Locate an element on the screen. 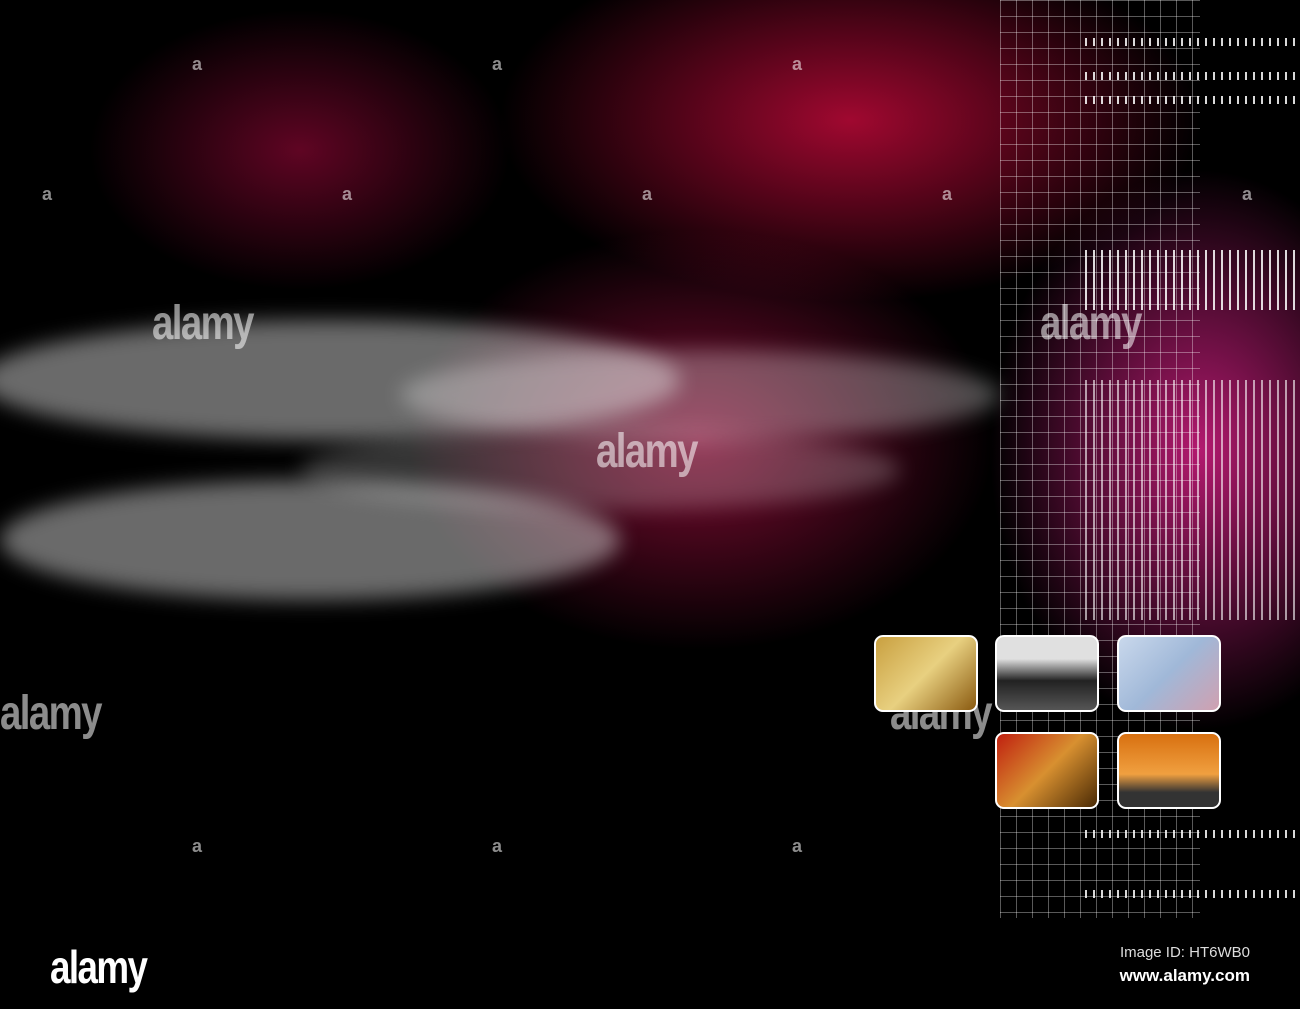 The width and height of the screenshot is (1300, 1009). thumbnail-net-text is located at coordinates (1169, 673).